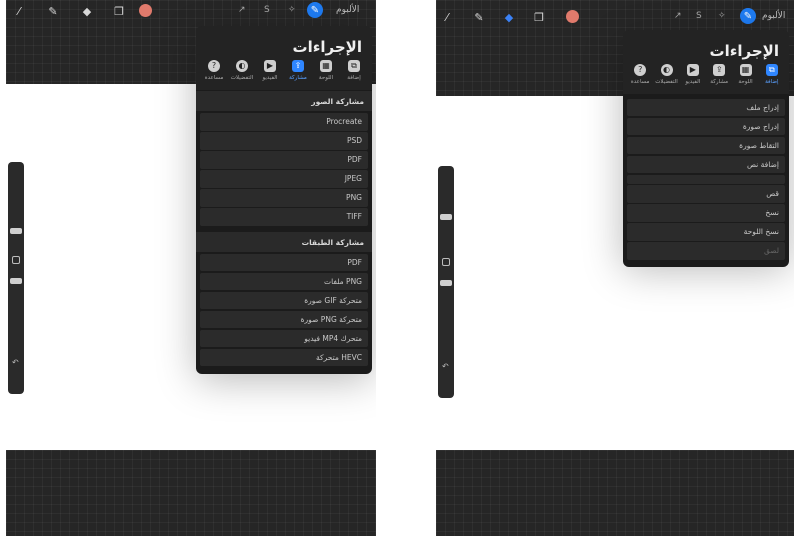  I want to click on video-icon: ▶, so click(692, 70).